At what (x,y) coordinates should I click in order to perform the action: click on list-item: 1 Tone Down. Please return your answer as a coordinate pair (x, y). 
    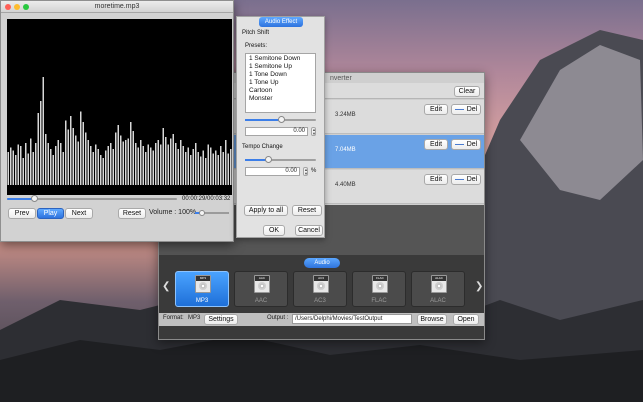
    Looking at the image, I should click on (268, 74).